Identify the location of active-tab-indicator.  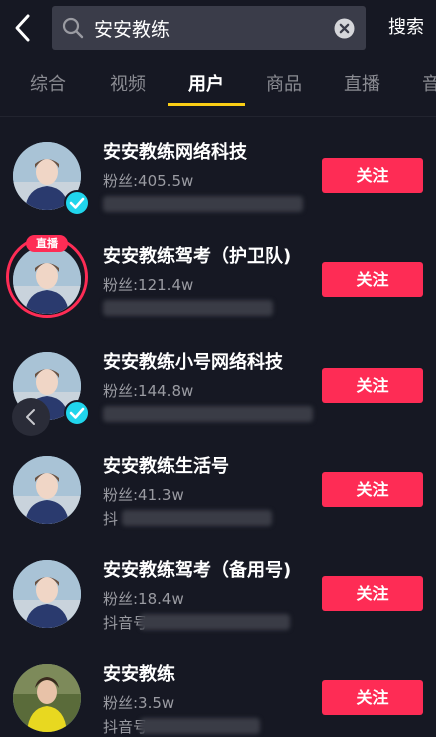
(206, 104).